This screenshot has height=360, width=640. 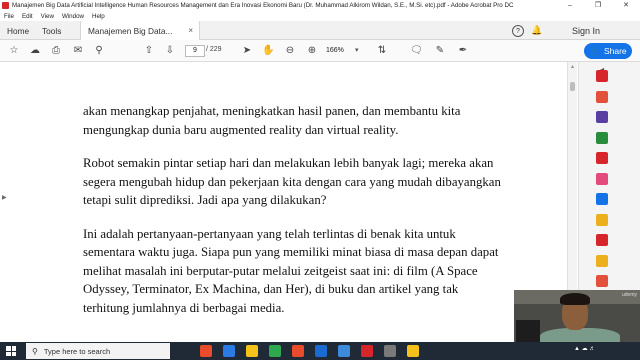 I want to click on share-button: 👤 Share, so click(x=608, y=51).